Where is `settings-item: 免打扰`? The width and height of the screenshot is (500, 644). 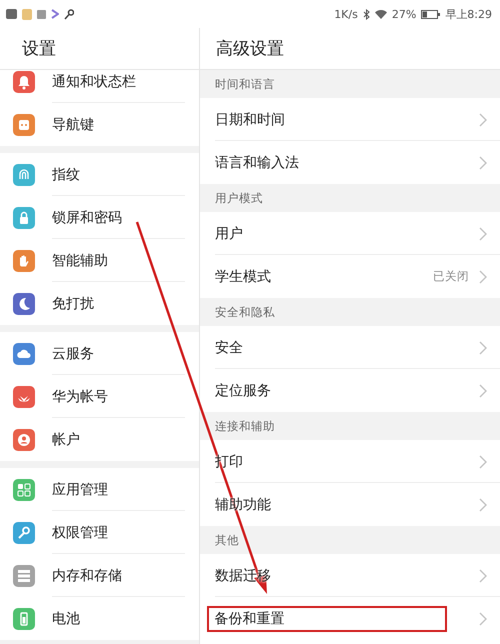
settings-item: 免打扰 is located at coordinates (99, 303).